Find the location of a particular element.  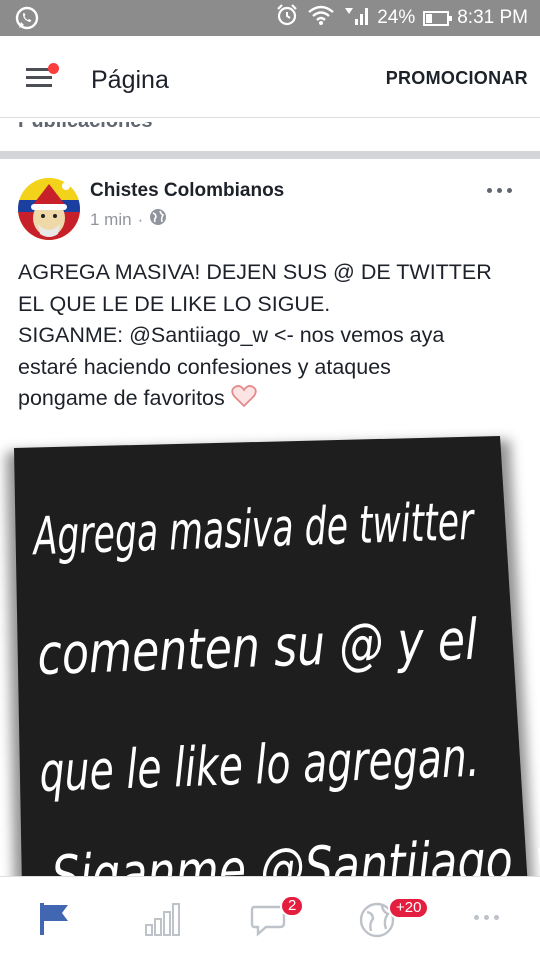

signal-icon is located at coordinates (356, 18).